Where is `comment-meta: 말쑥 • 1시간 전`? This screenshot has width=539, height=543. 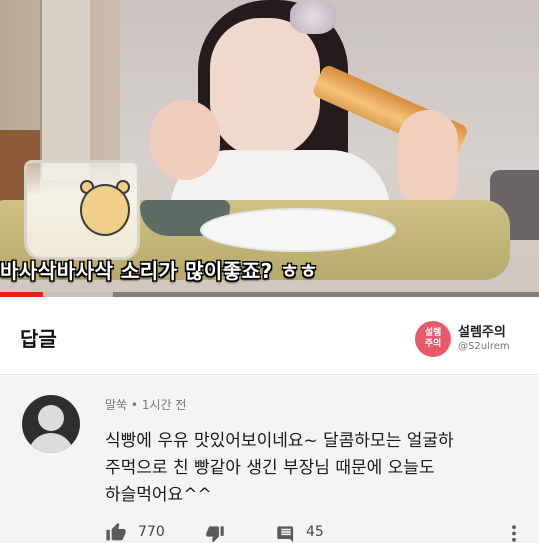
comment-meta: 말쑥 • 1시간 전 is located at coordinates (145, 404).